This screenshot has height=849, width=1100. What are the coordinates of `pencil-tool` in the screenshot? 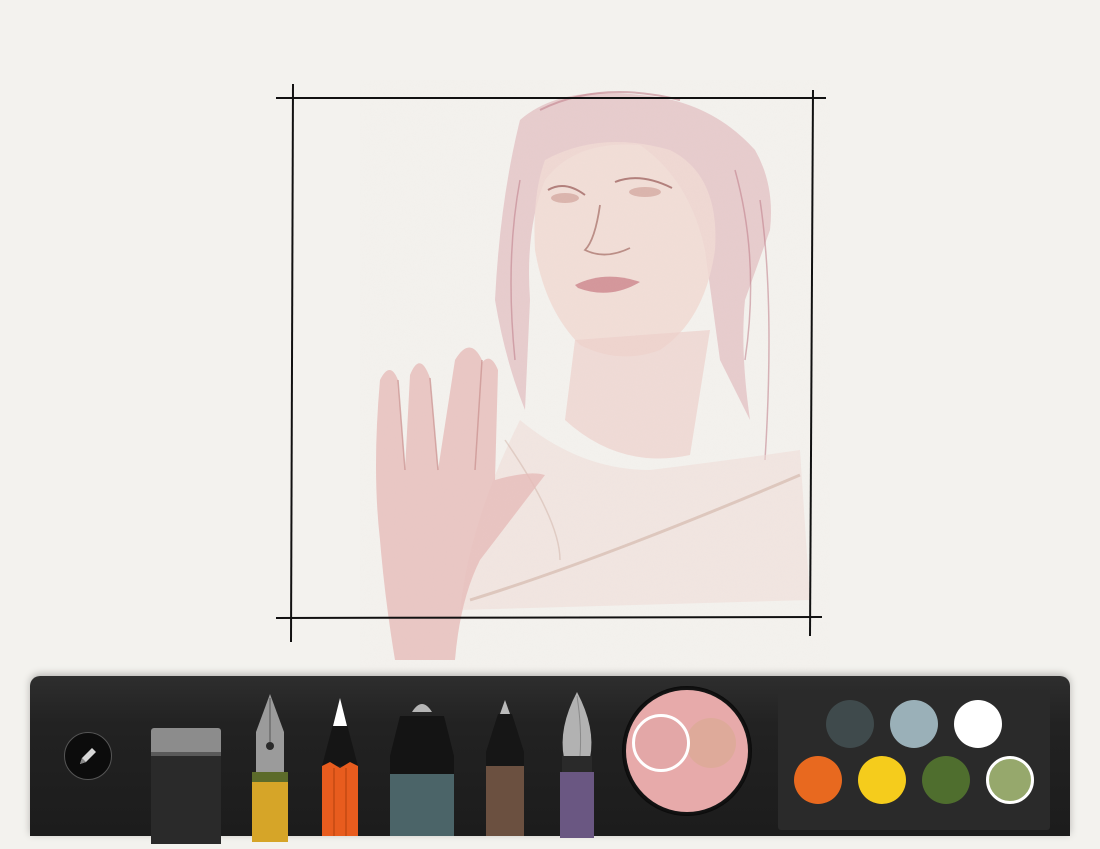 It's located at (340, 766).